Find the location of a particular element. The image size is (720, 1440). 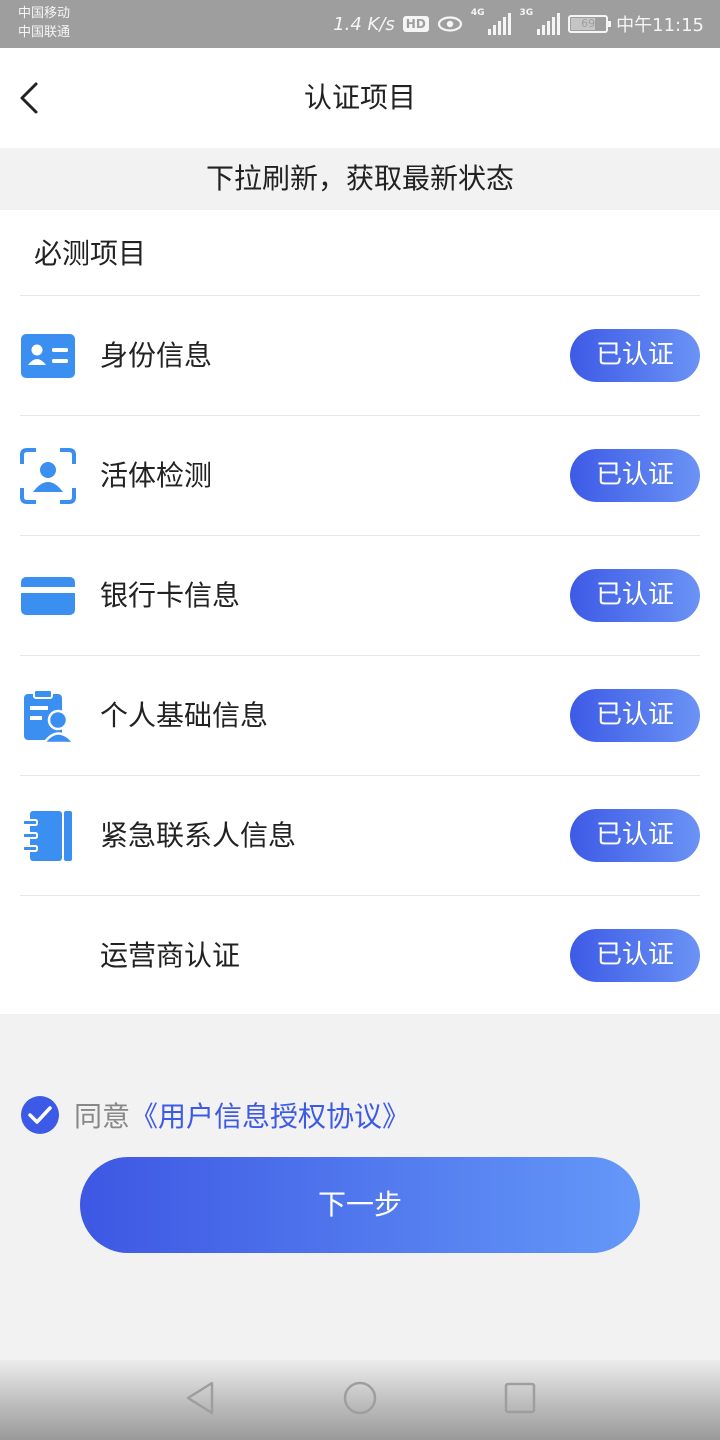

contact-book-icon is located at coordinates (47, 836).